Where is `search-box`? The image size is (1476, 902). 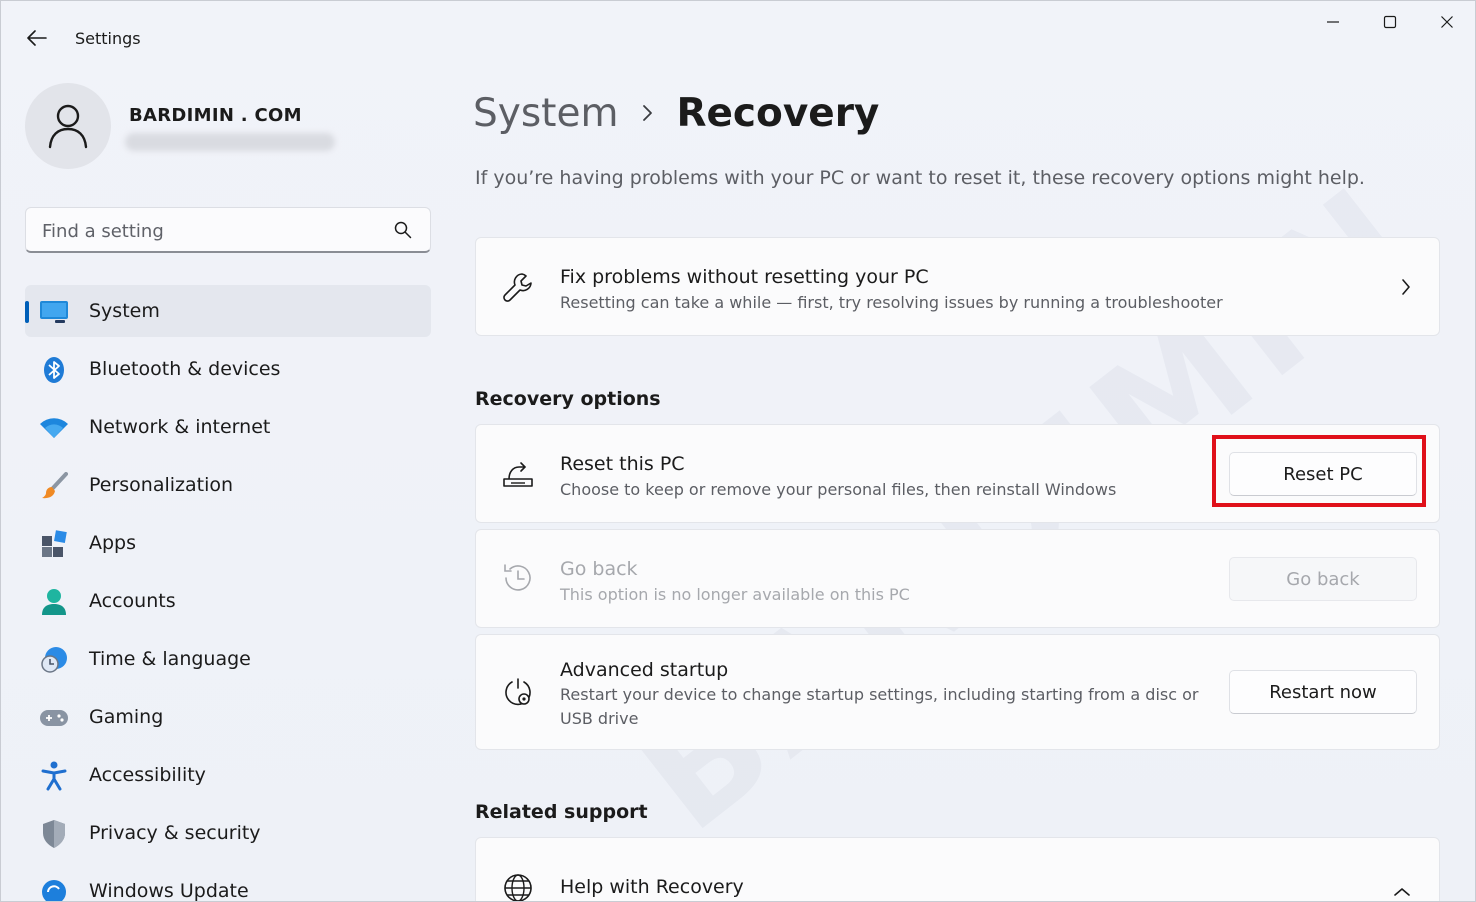
search-box is located at coordinates (228, 230).